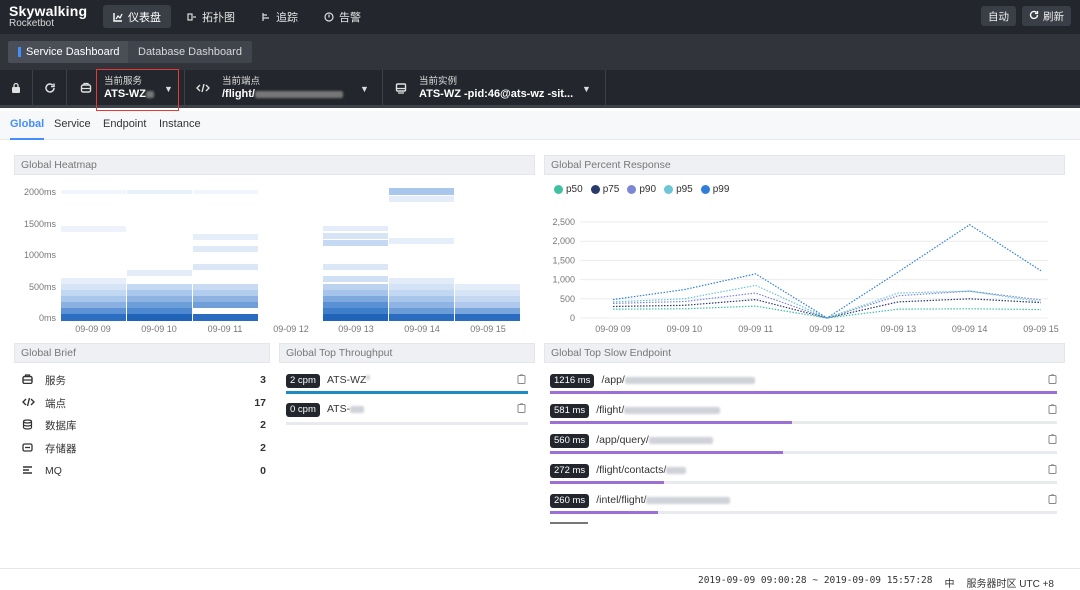  What do you see at coordinates (294, 89) in the screenshot?
I see `endpoint-selector: 当前端点 /flight/` at bounding box center [294, 89].